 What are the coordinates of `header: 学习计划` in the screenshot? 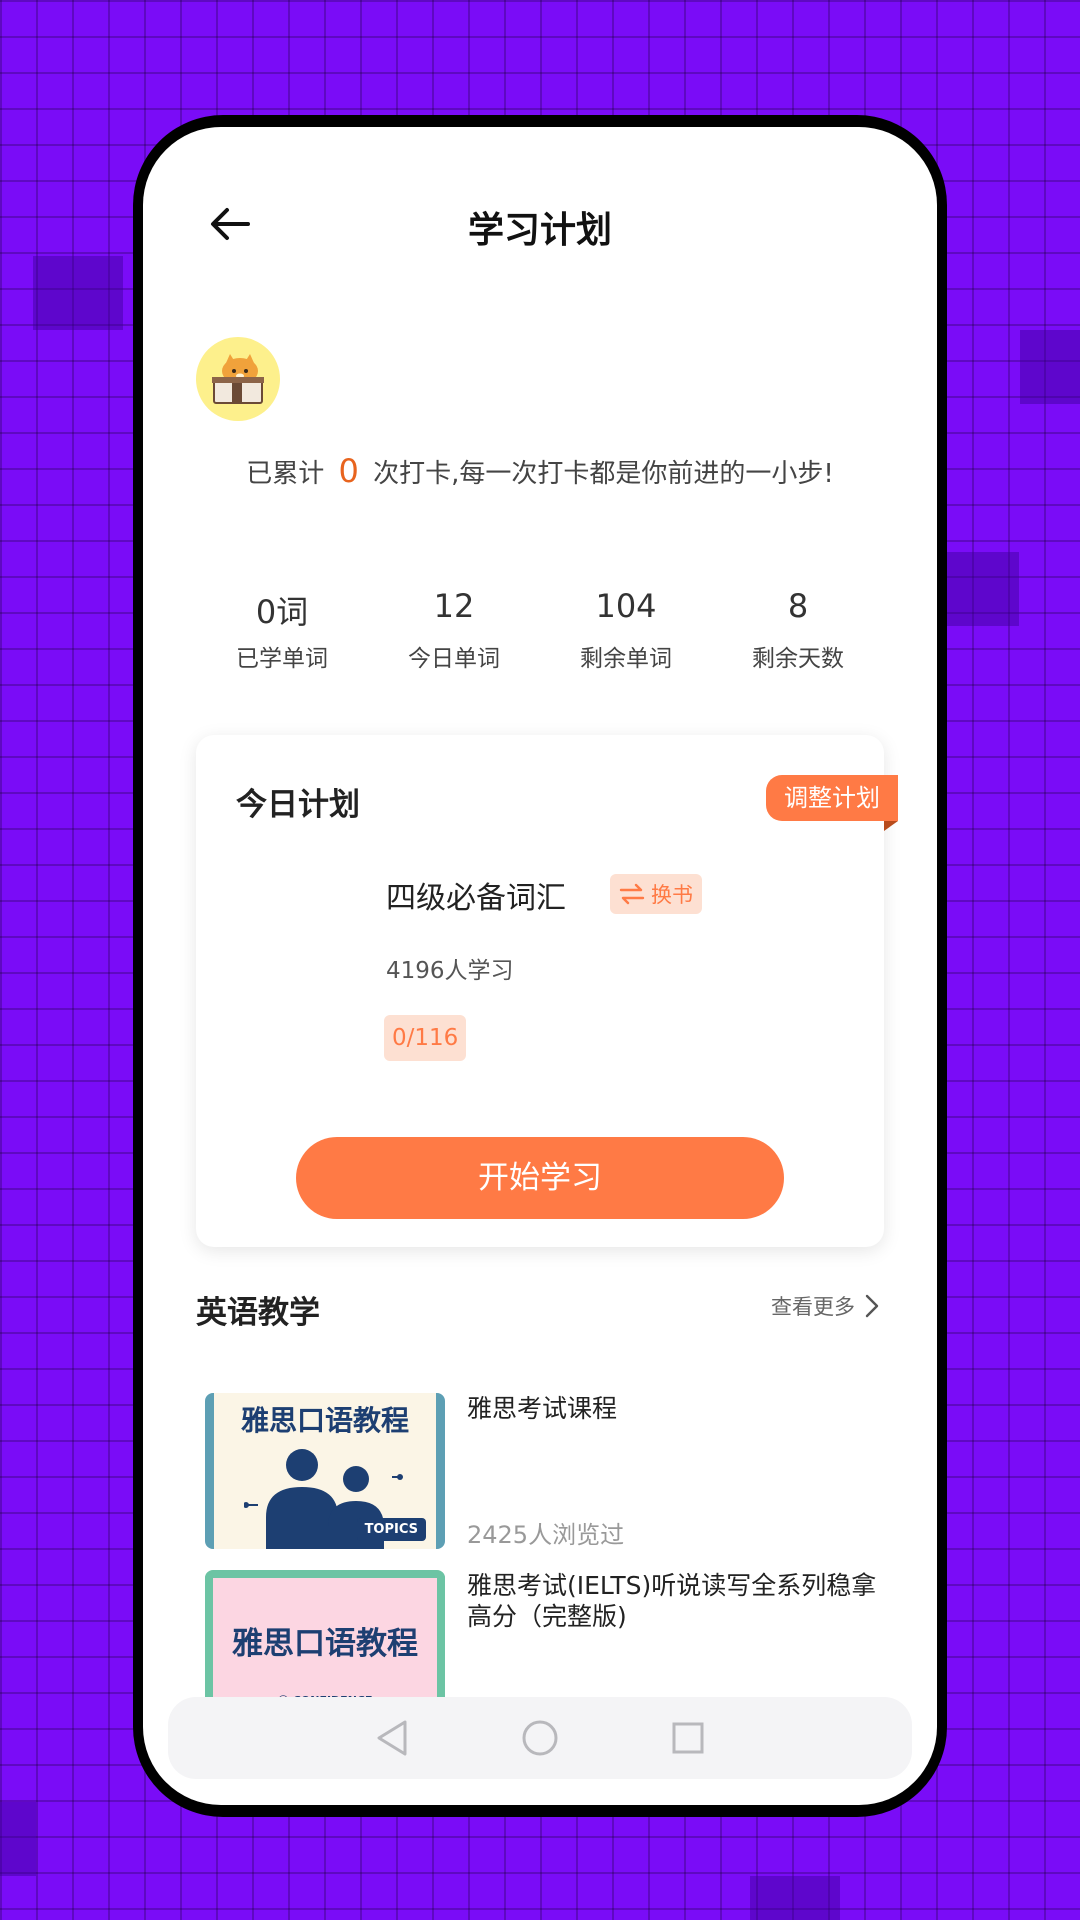 It's located at (540, 222).